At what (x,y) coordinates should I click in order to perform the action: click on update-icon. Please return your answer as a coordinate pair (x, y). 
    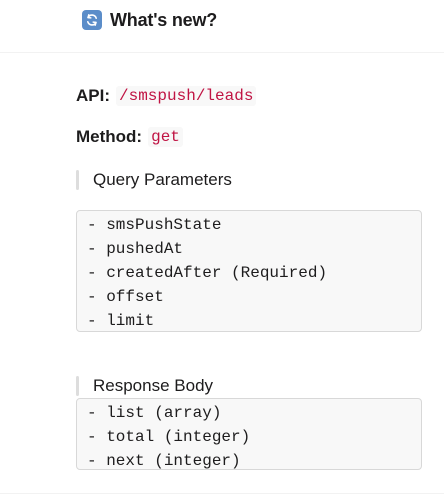
    Looking at the image, I should click on (92, 20).